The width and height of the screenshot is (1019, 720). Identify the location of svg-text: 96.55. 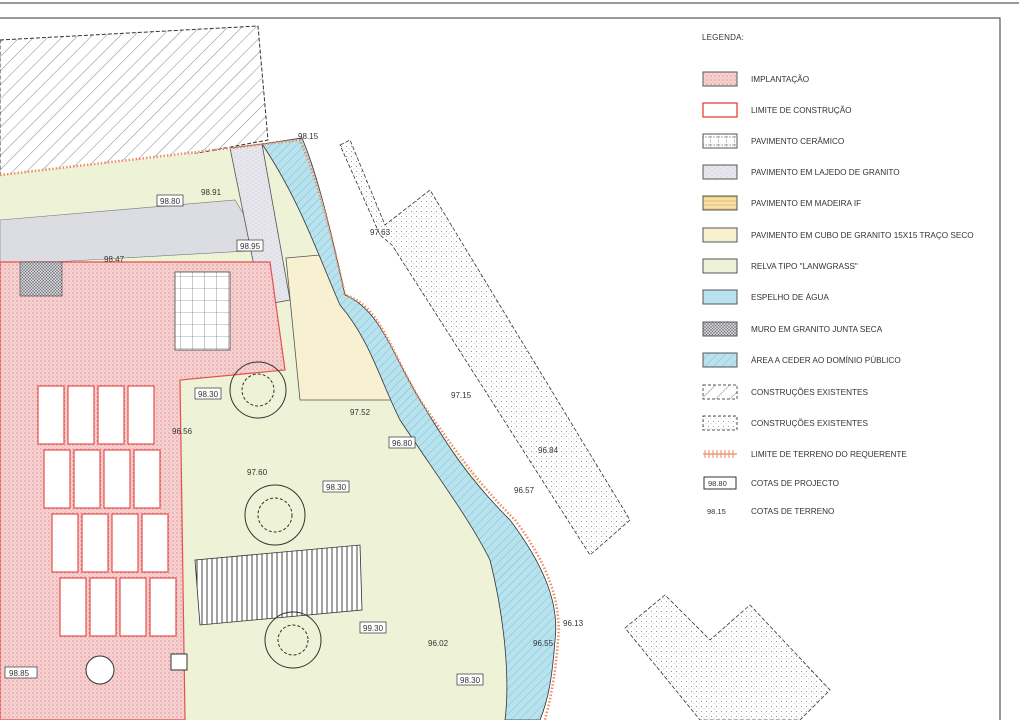
(543, 643).